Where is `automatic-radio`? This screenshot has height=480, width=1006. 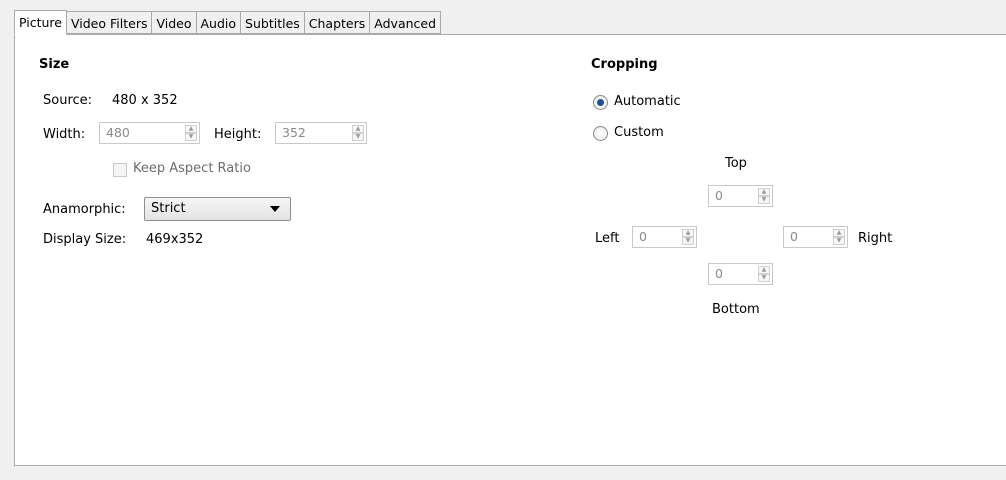 automatic-radio is located at coordinates (600, 102).